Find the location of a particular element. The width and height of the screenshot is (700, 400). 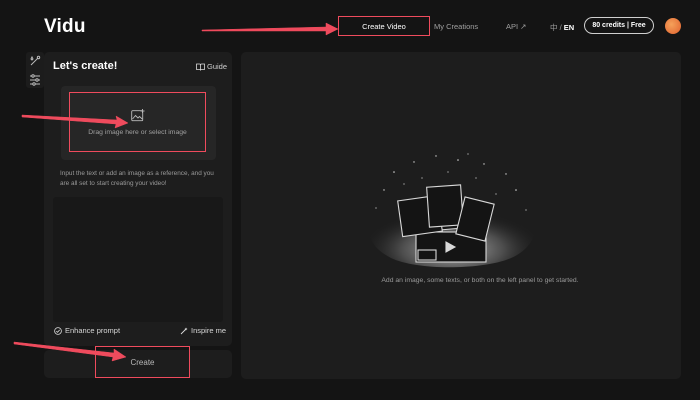

panel-title: Let's create! is located at coordinates (85, 66).